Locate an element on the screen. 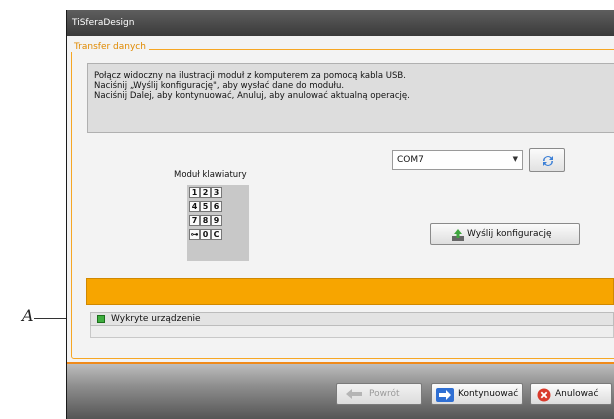  back-button: Powrót is located at coordinates (379, 394).